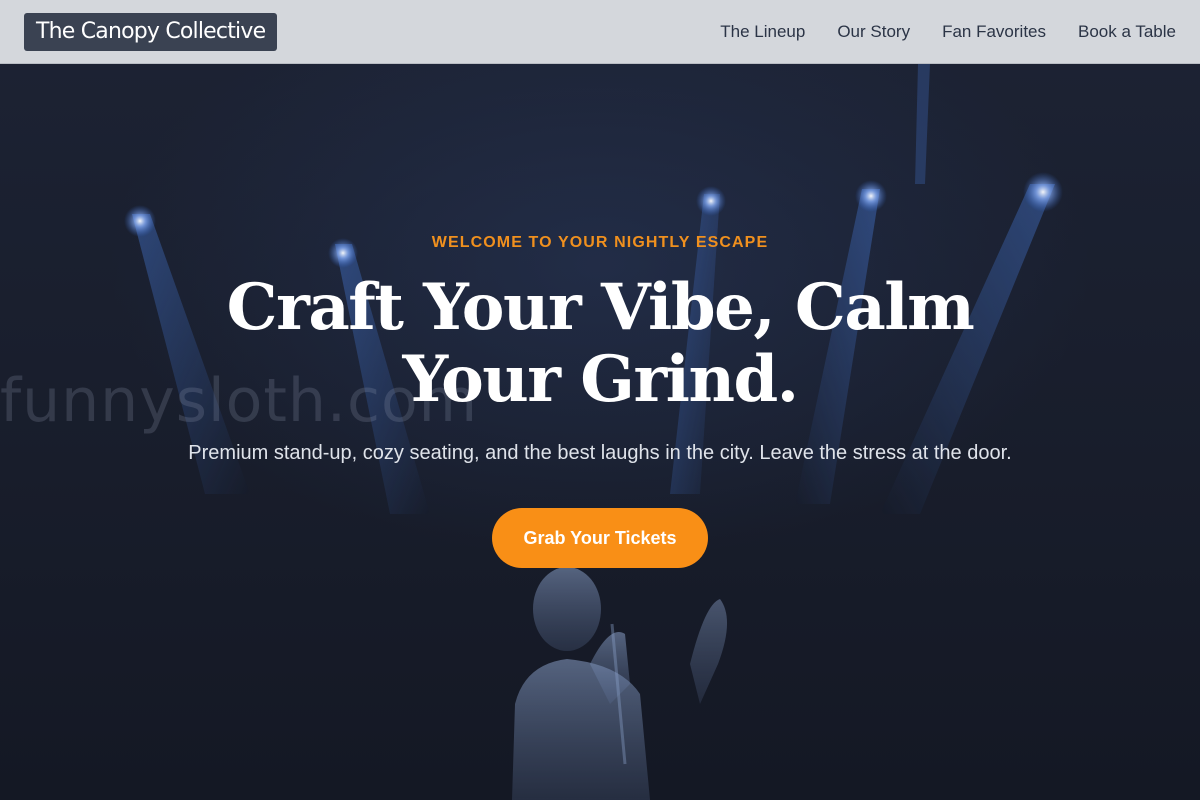 This screenshot has width=1200, height=800. I want to click on hero-headline: Craft Your Vibe, Calm Your Grind., so click(600, 344).